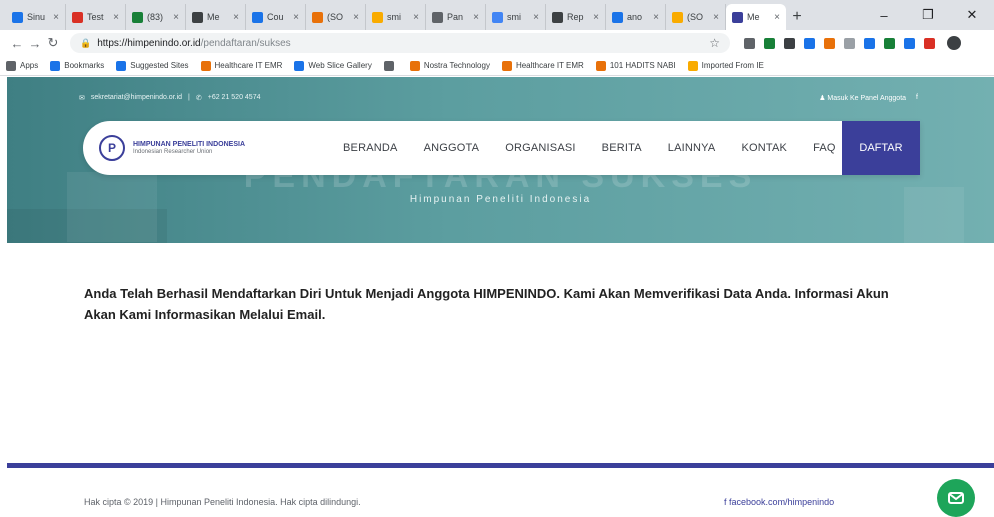 Image resolution: width=994 pixels, height=517 pixels. What do you see at coordinates (152, 65) in the screenshot?
I see `bookmark-item: Suggested Sites` at bounding box center [152, 65].